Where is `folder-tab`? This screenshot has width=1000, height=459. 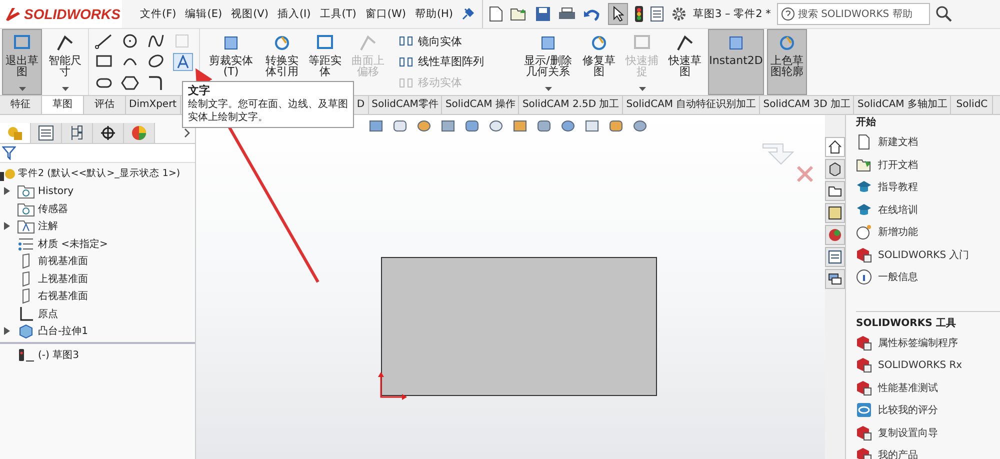 folder-tab is located at coordinates (835, 191).